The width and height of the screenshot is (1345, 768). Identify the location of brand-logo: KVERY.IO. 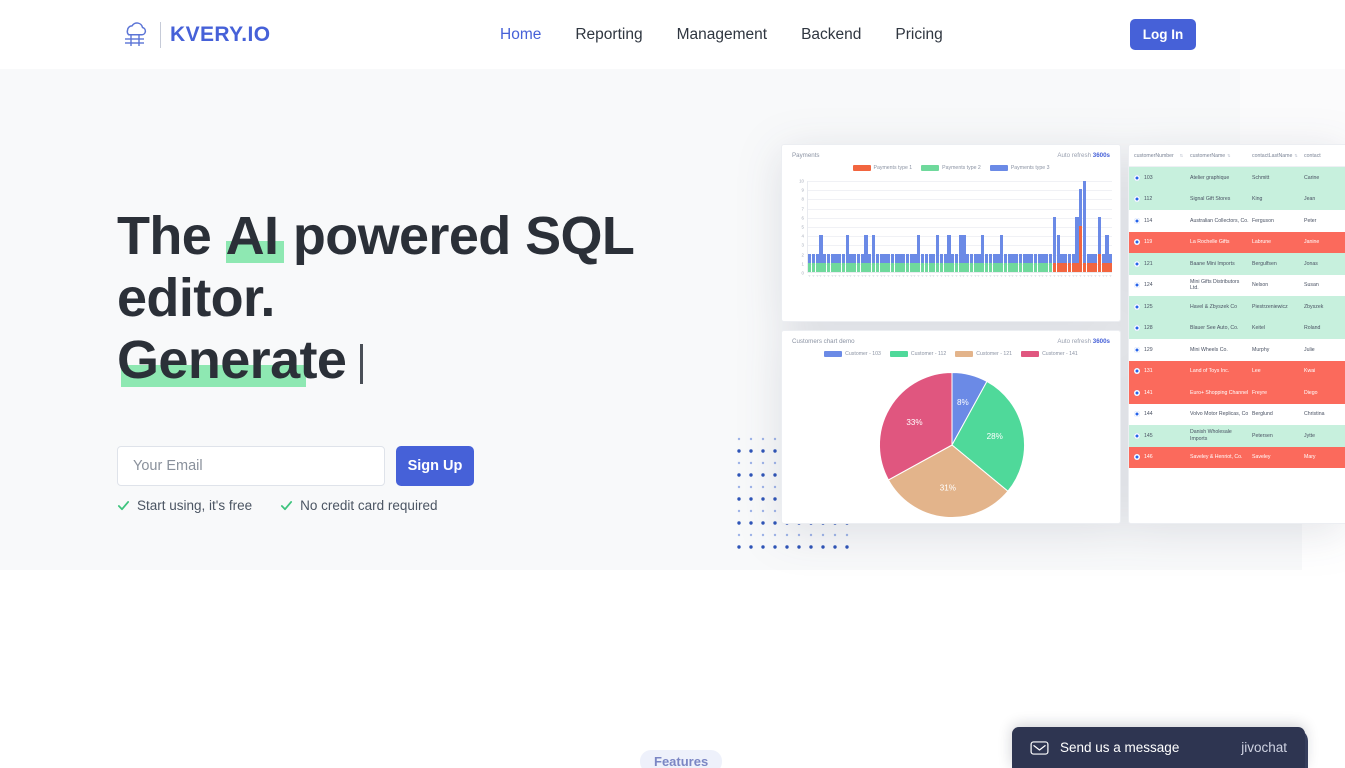
(193, 35).